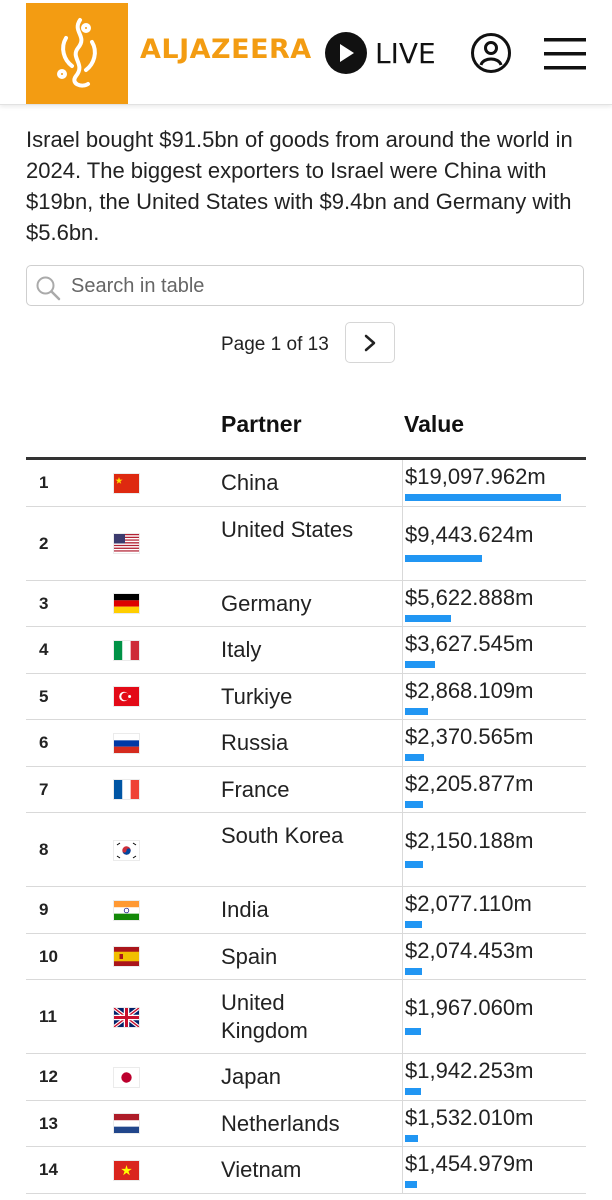 This screenshot has height=1200, width=612. Describe the element at coordinates (250, 483) in the screenshot. I see `row-partner: China` at that location.